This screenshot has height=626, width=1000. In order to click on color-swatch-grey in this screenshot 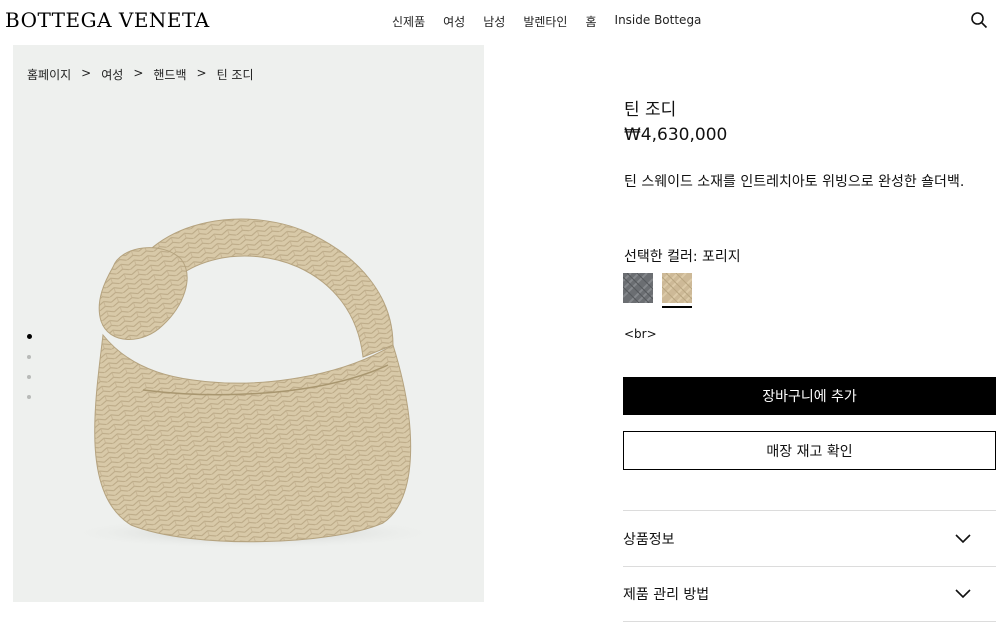, I will do `click(638, 288)`.